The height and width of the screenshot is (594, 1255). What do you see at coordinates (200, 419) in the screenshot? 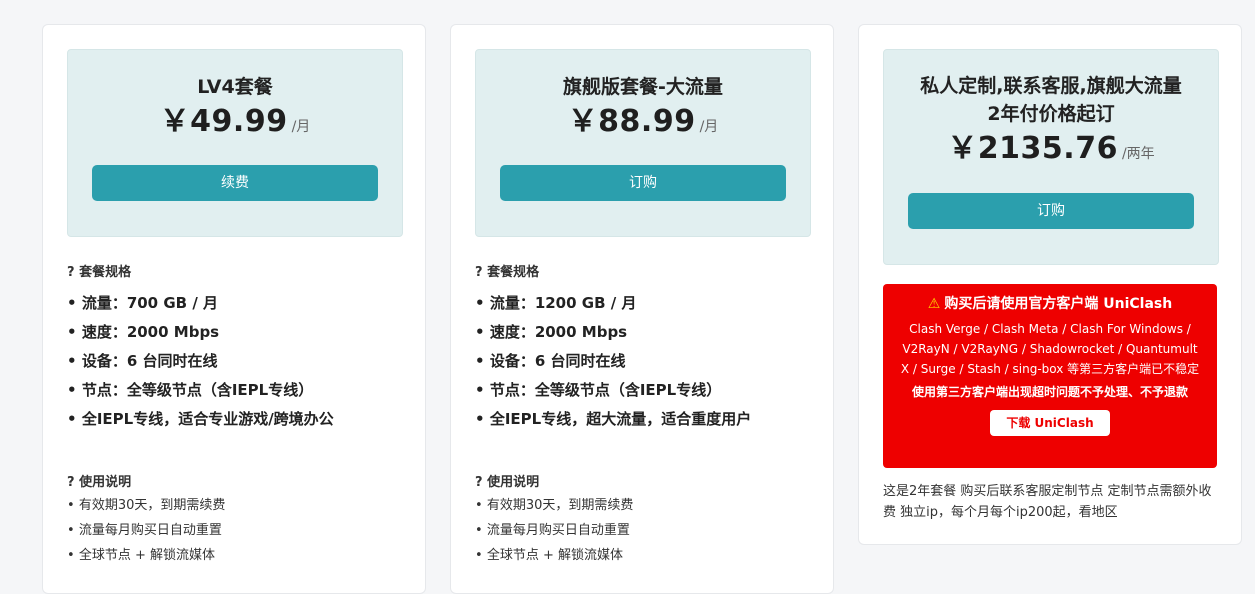
I see `spec-item: 全IEPL专线，适合专业游戏/跨境办公` at bounding box center [200, 419].